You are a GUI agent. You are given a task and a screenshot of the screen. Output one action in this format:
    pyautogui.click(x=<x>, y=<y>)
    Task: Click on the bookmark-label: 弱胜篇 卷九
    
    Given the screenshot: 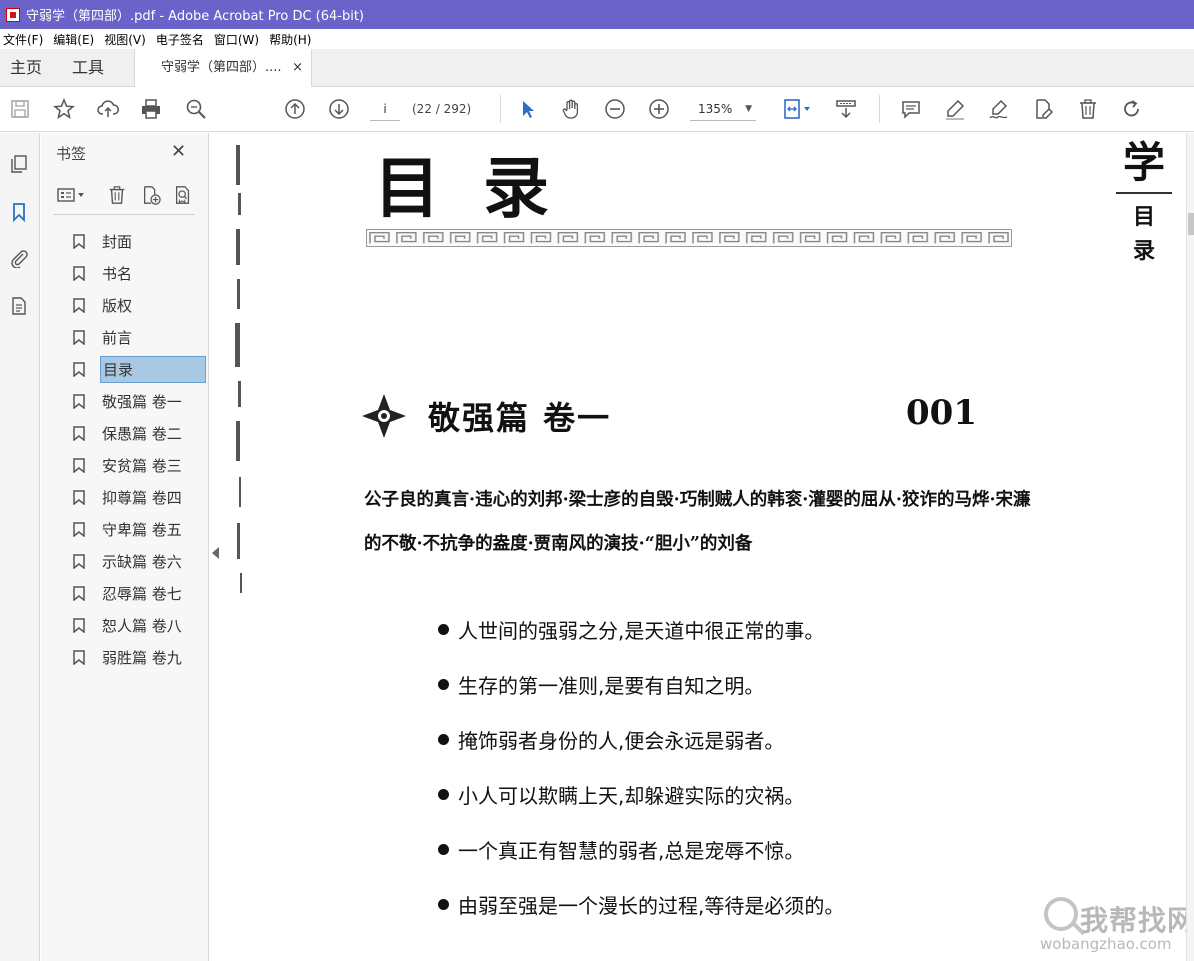 What is the action you would take?
    pyautogui.click(x=142, y=657)
    